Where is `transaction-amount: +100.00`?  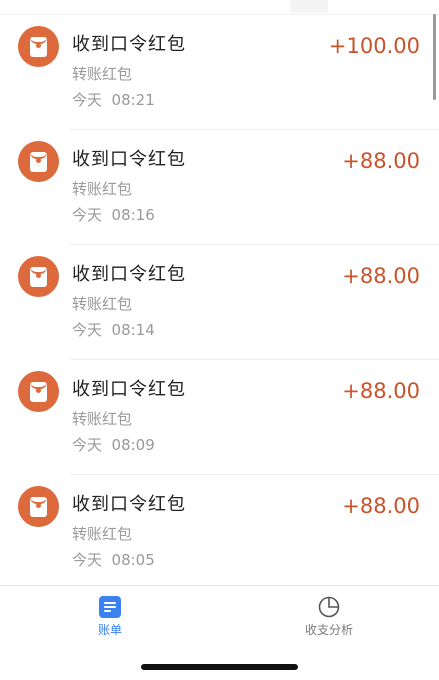 transaction-amount: +100.00 is located at coordinates (374, 46).